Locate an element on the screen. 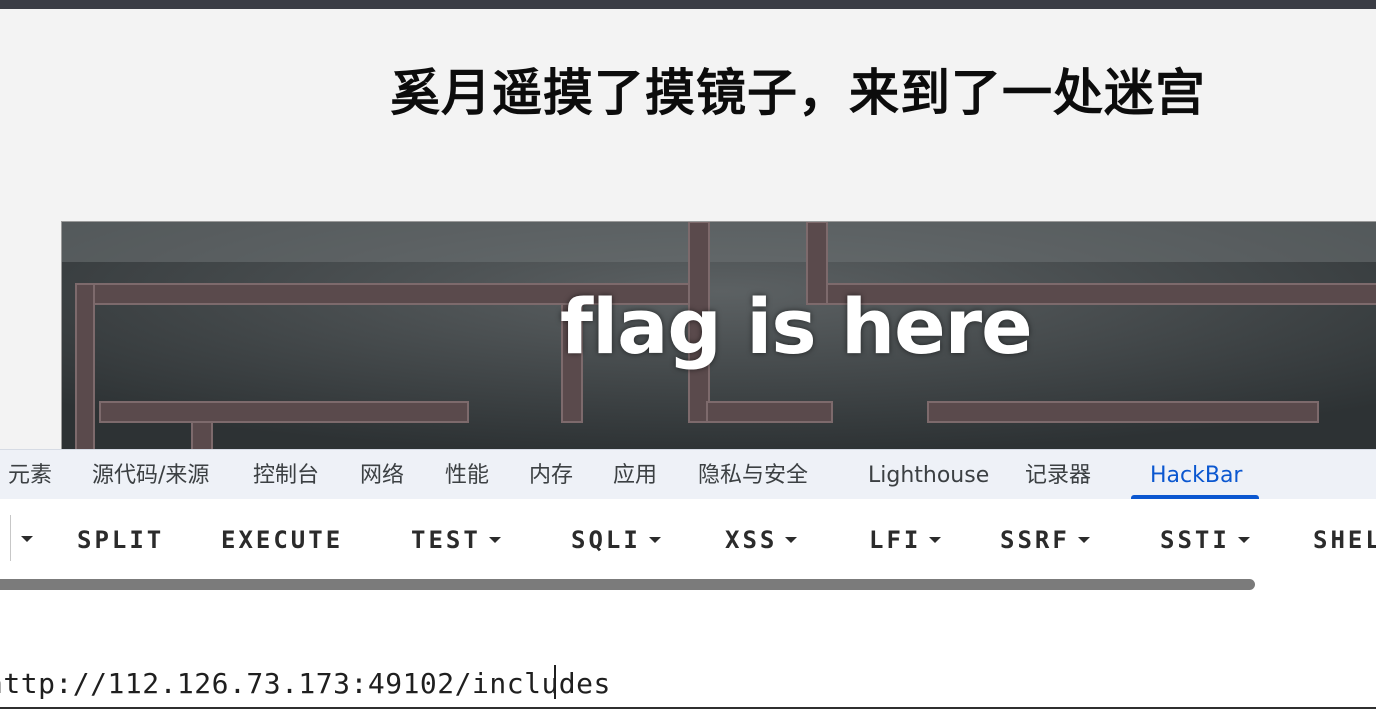 The height and width of the screenshot is (724, 1376). text-cursor is located at coordinates (555, 682).